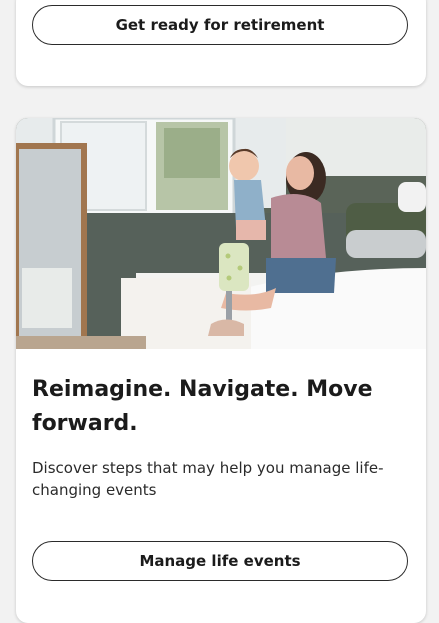 This screenshot has height=623, width=439. I want to click on card-headline: Reimagine. Navigate. Move forward., so click(202, 406).